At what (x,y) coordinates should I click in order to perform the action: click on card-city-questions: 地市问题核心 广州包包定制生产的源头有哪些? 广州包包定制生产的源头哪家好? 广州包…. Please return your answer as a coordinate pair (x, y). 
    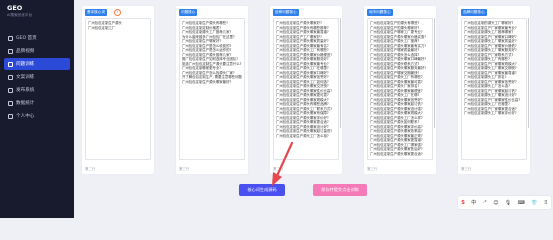
    Looking at the image, I should click on (400, 90).